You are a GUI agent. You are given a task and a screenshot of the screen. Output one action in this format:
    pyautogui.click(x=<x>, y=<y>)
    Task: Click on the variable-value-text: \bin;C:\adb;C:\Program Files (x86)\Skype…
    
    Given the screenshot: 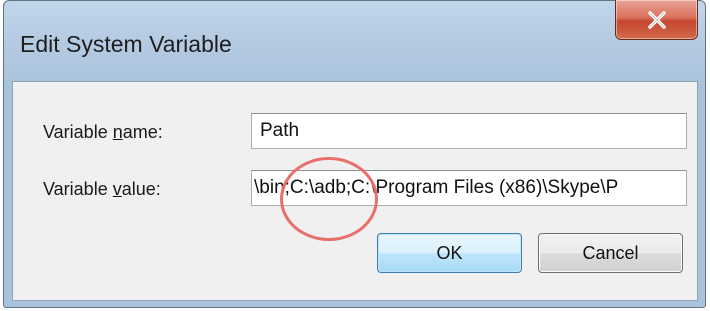 What is the action you would take?
    pyautogui.click(x=436, y=187)
    